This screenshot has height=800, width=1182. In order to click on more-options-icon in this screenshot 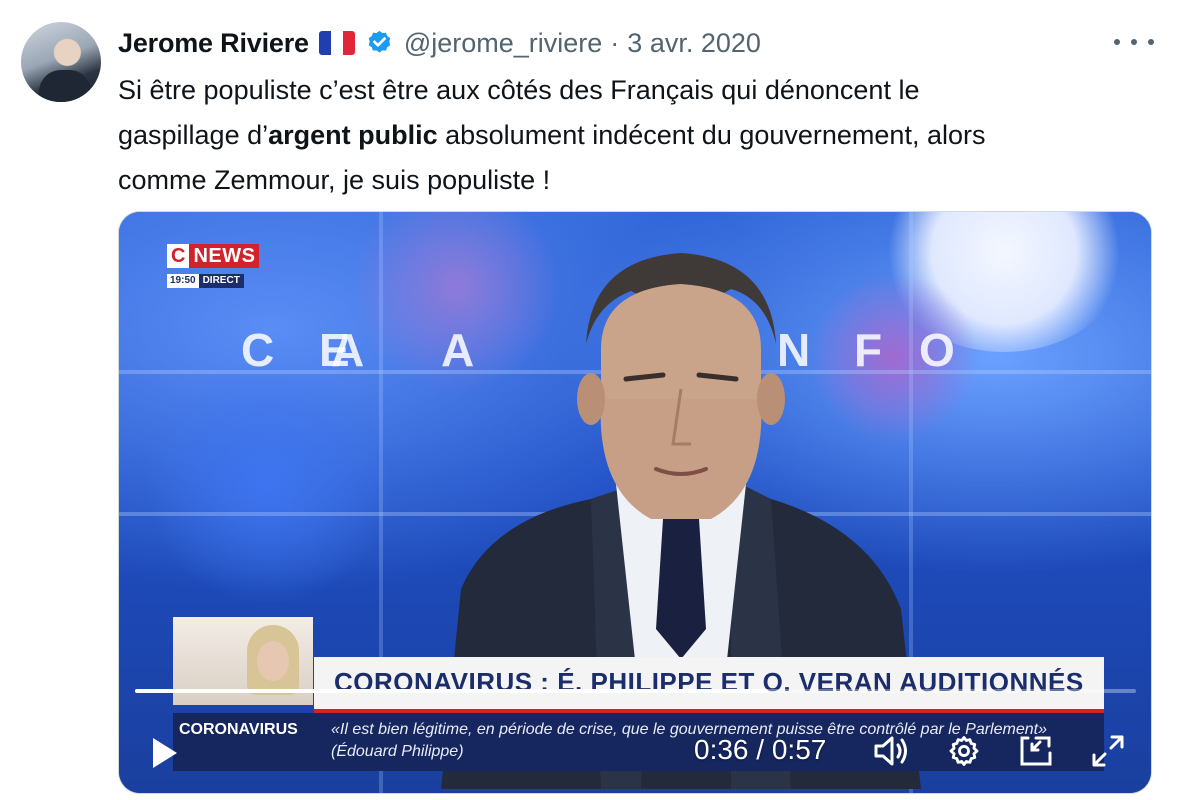, I will do `click(1134, 42)`.